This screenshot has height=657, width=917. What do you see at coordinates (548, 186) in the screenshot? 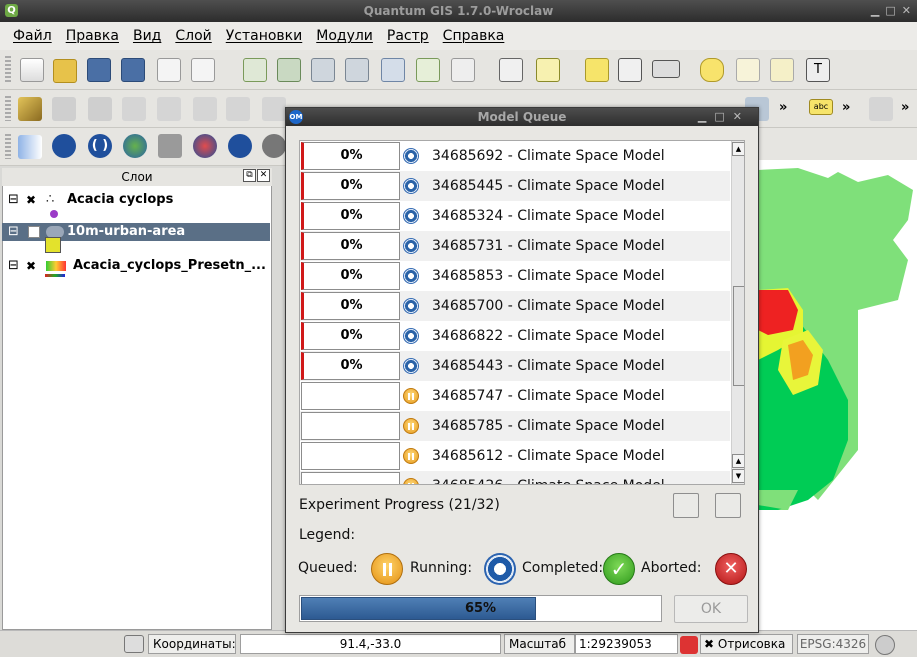
I see `row-label: 34685445 - Climate Space Model` at bounding box center [548, 186].